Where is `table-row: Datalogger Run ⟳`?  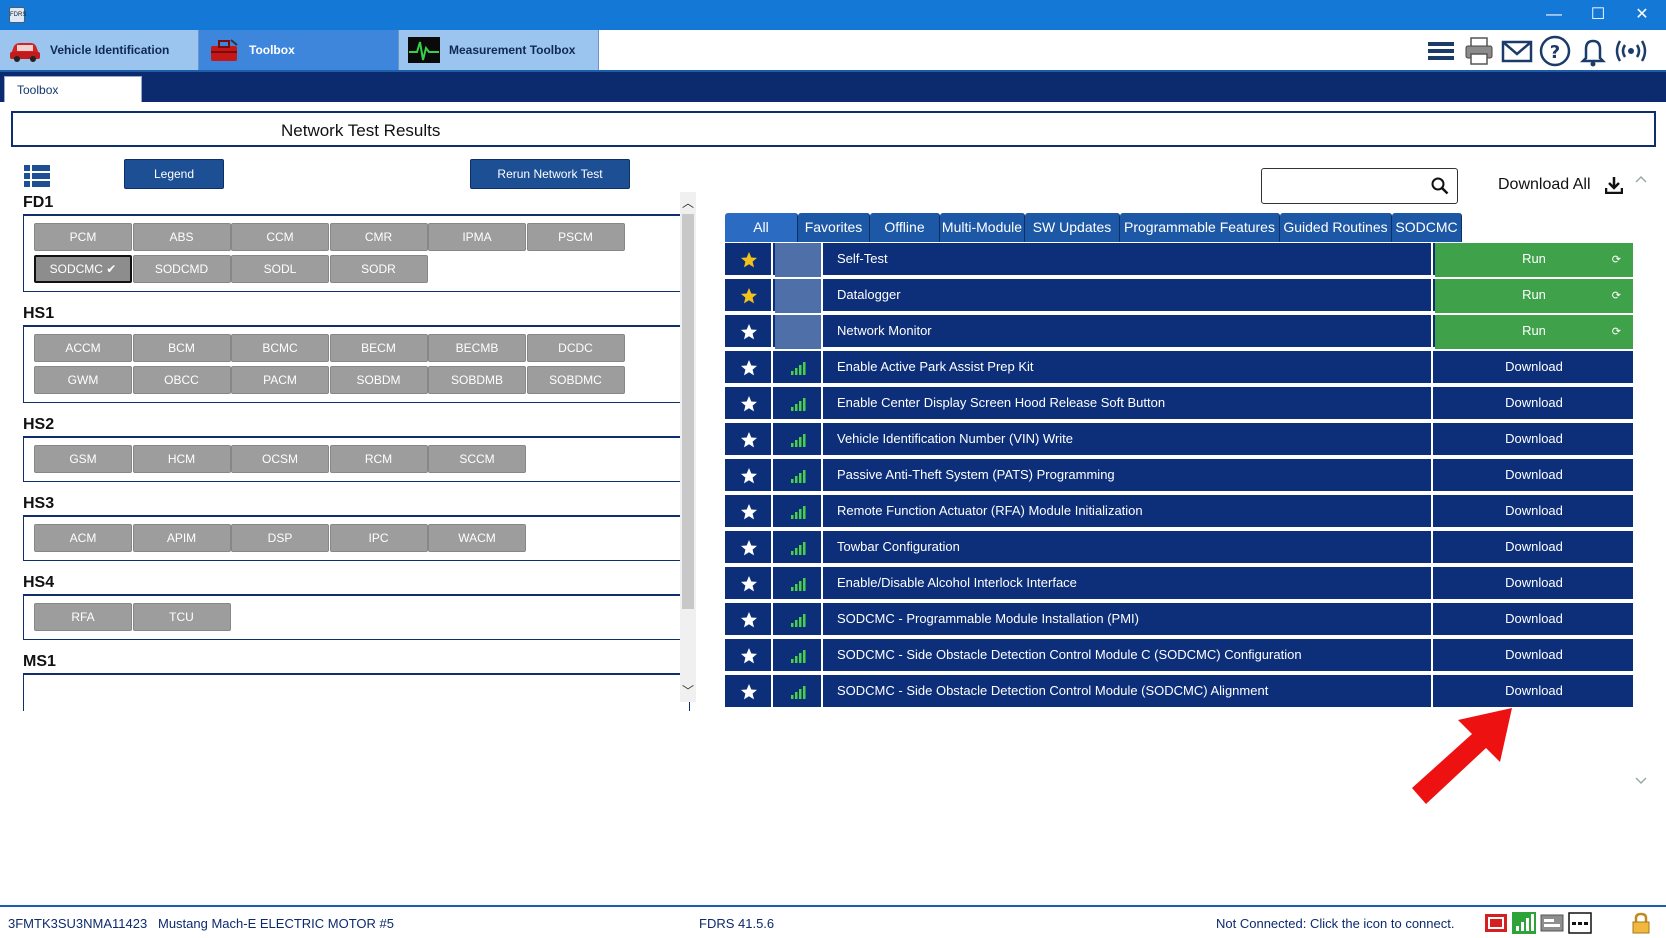
table-row: Datalogger Run ⟳ is located at coordinates (1179, 296).